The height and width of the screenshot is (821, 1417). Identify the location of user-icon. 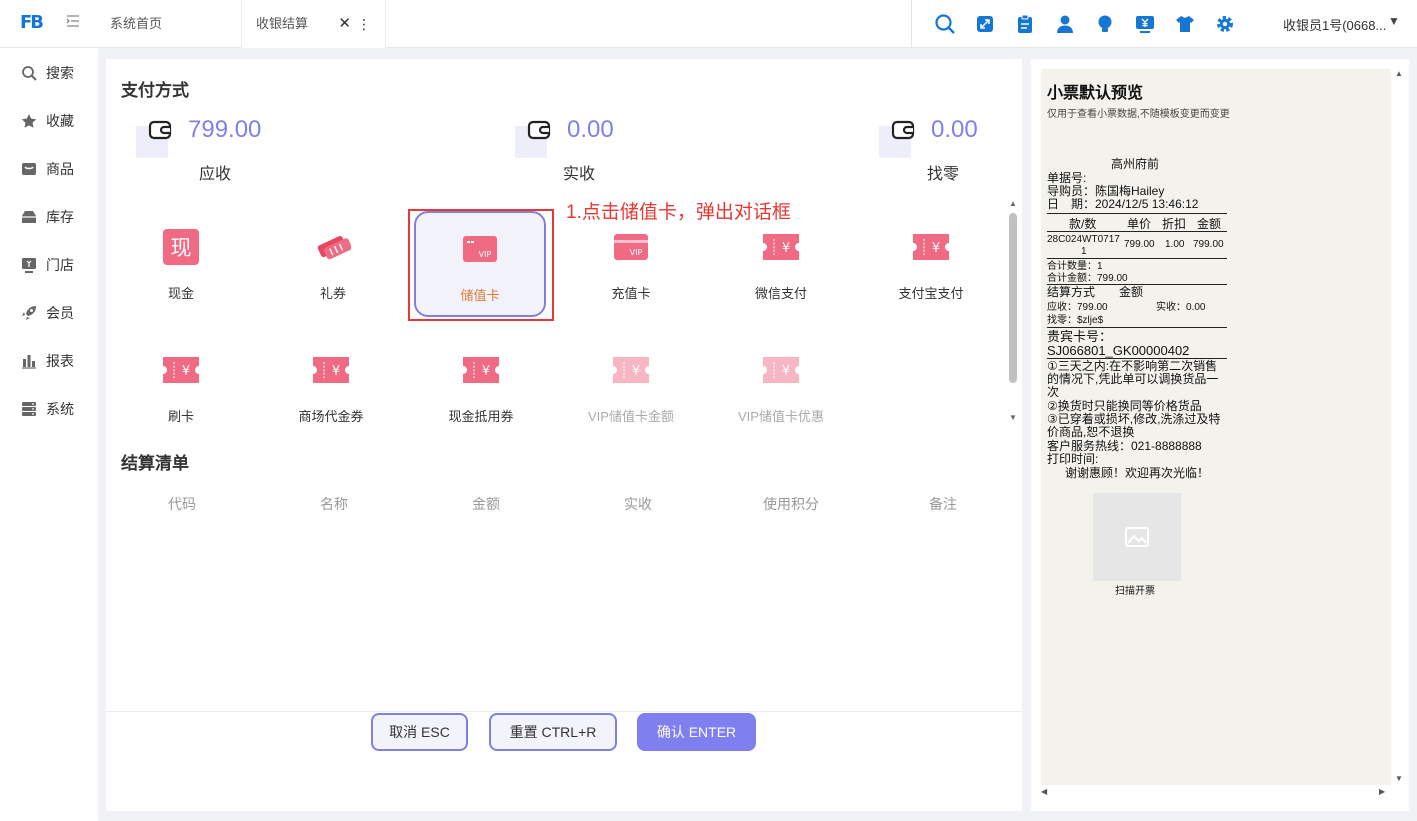
(1065, 24).